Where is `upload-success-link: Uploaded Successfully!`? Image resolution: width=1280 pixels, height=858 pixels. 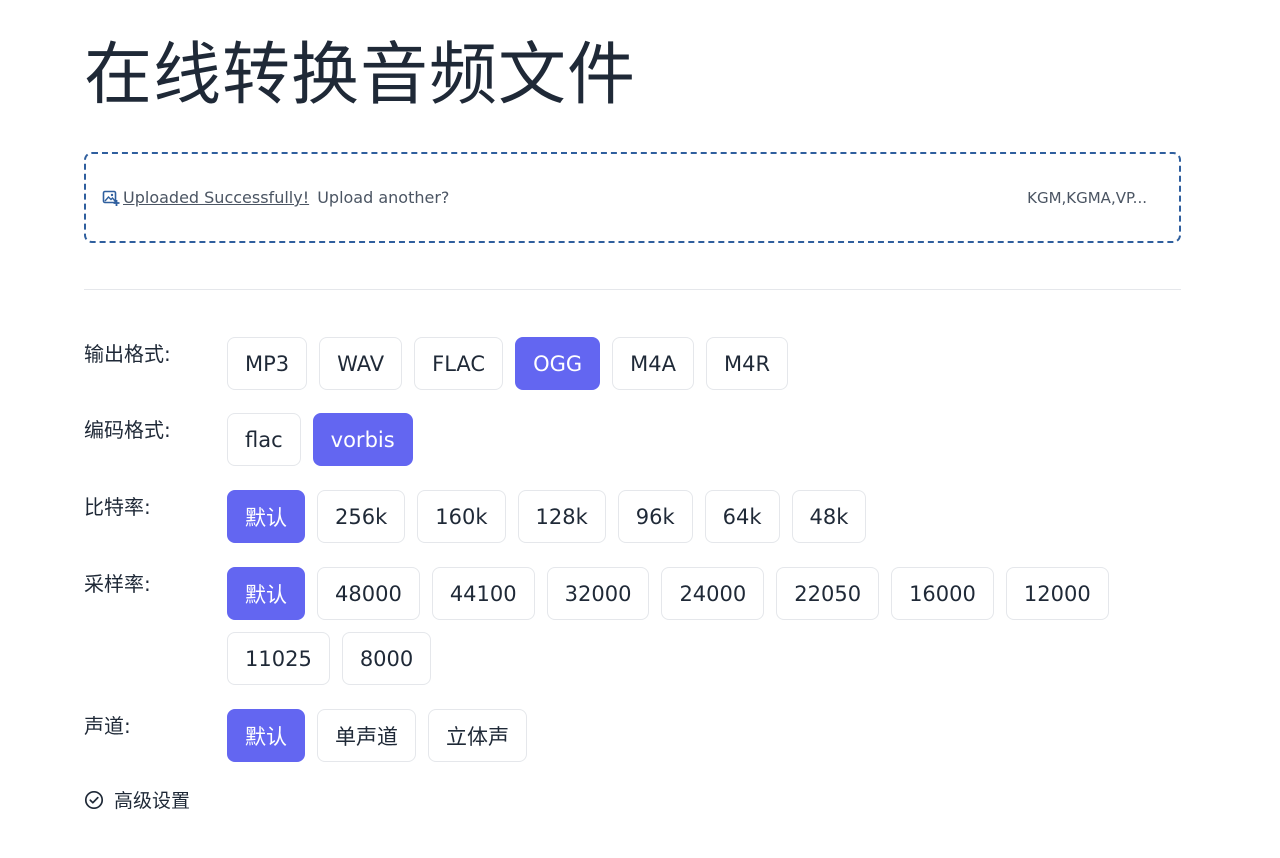
upload-success-link: Uploaded Successfully! is located at coordinates (216, 197).